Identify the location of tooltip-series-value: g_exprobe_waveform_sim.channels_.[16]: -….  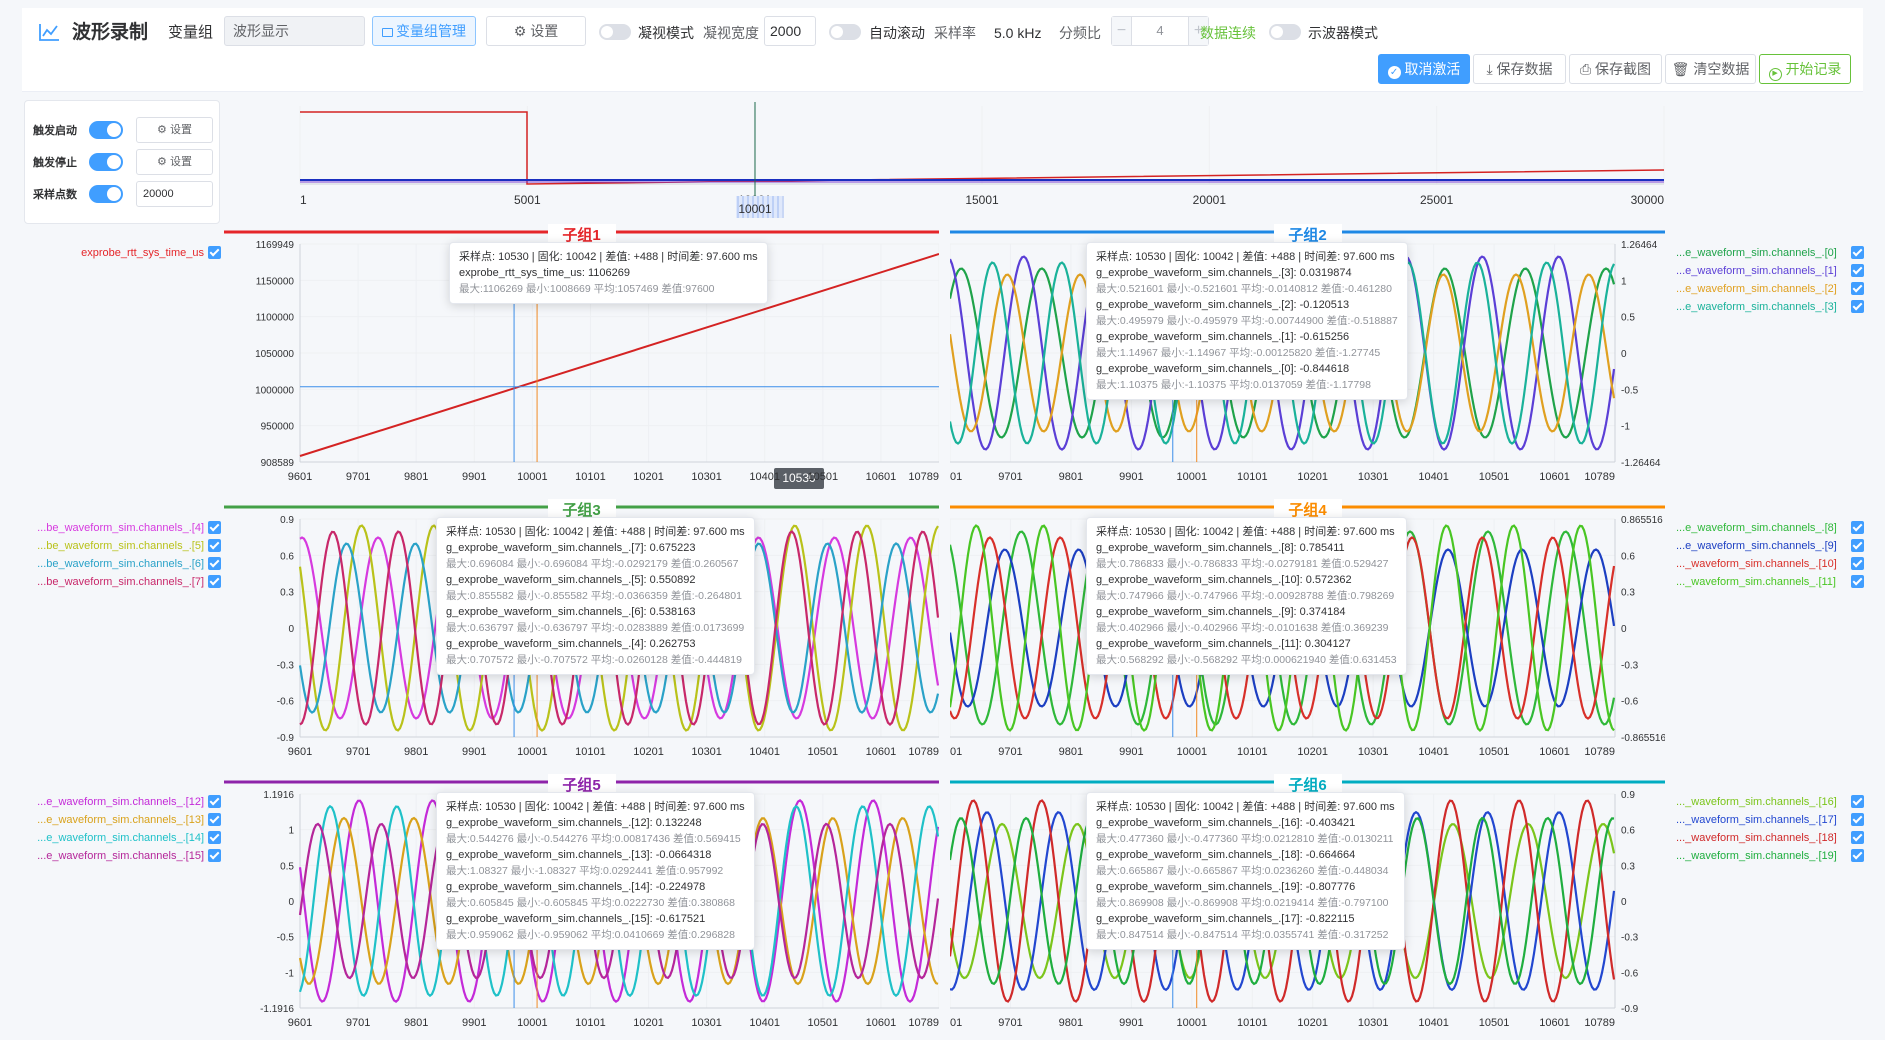
(1226, 823).